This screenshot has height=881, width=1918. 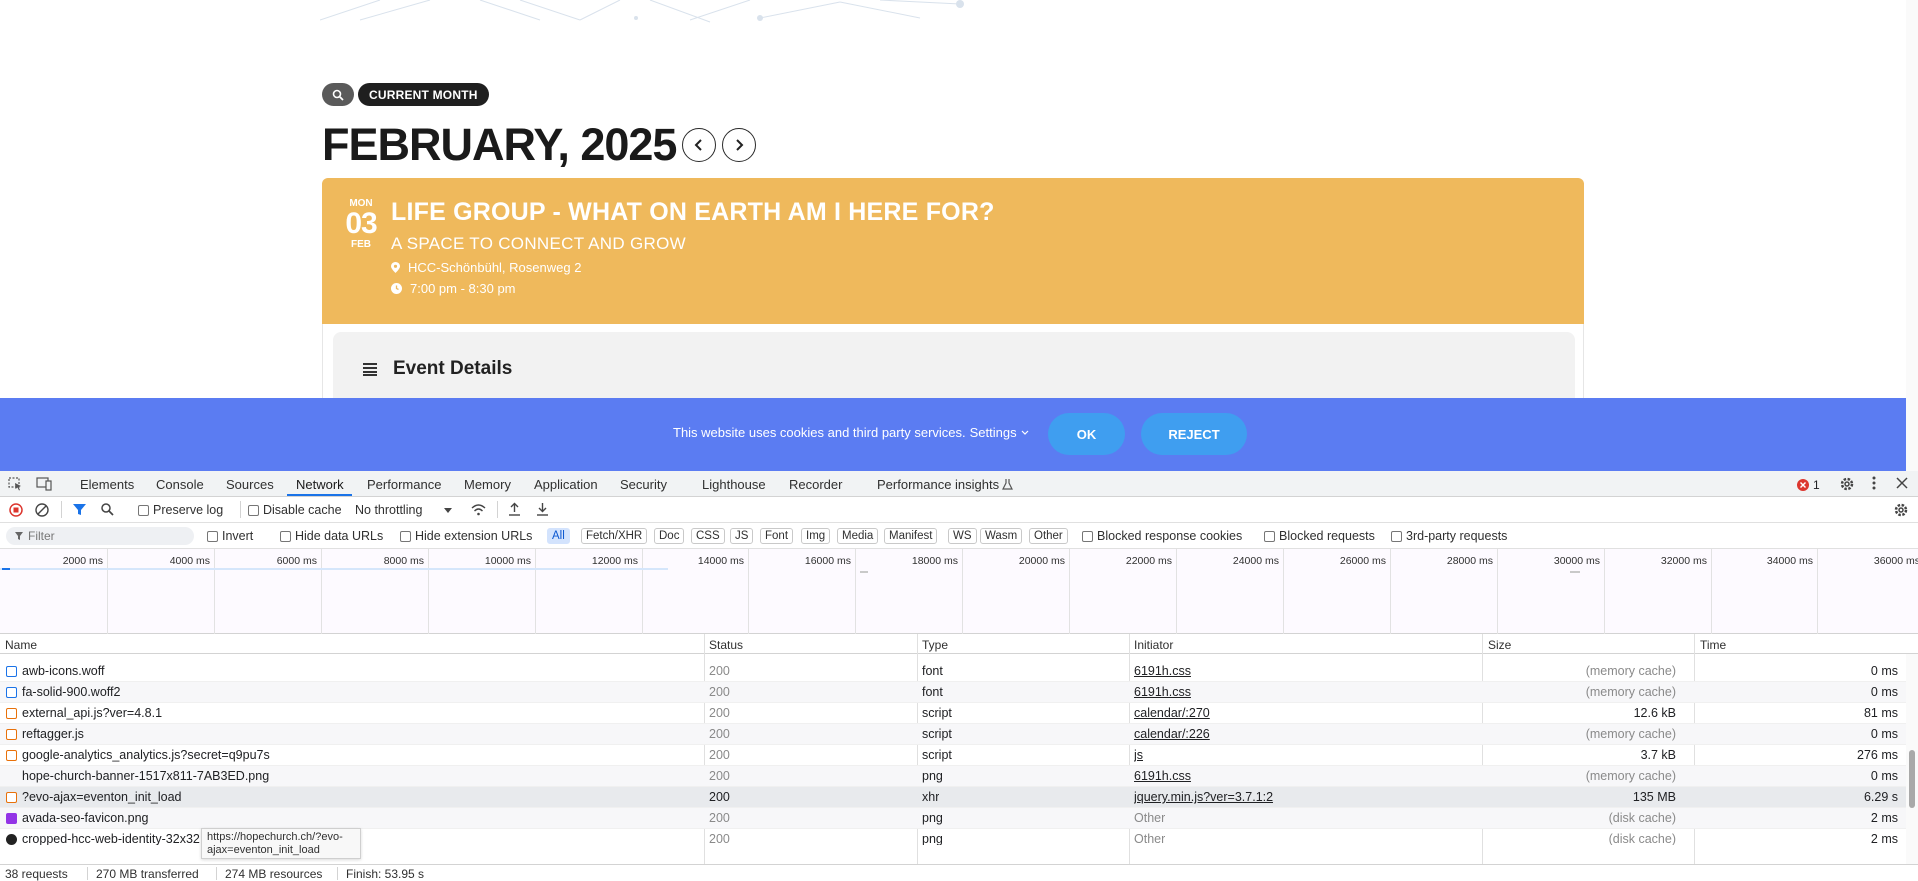 What do you see at coordinates (1902, 483) in the screenshot?
I see `close-devtools-icon` at bounding box center [1902, 483].